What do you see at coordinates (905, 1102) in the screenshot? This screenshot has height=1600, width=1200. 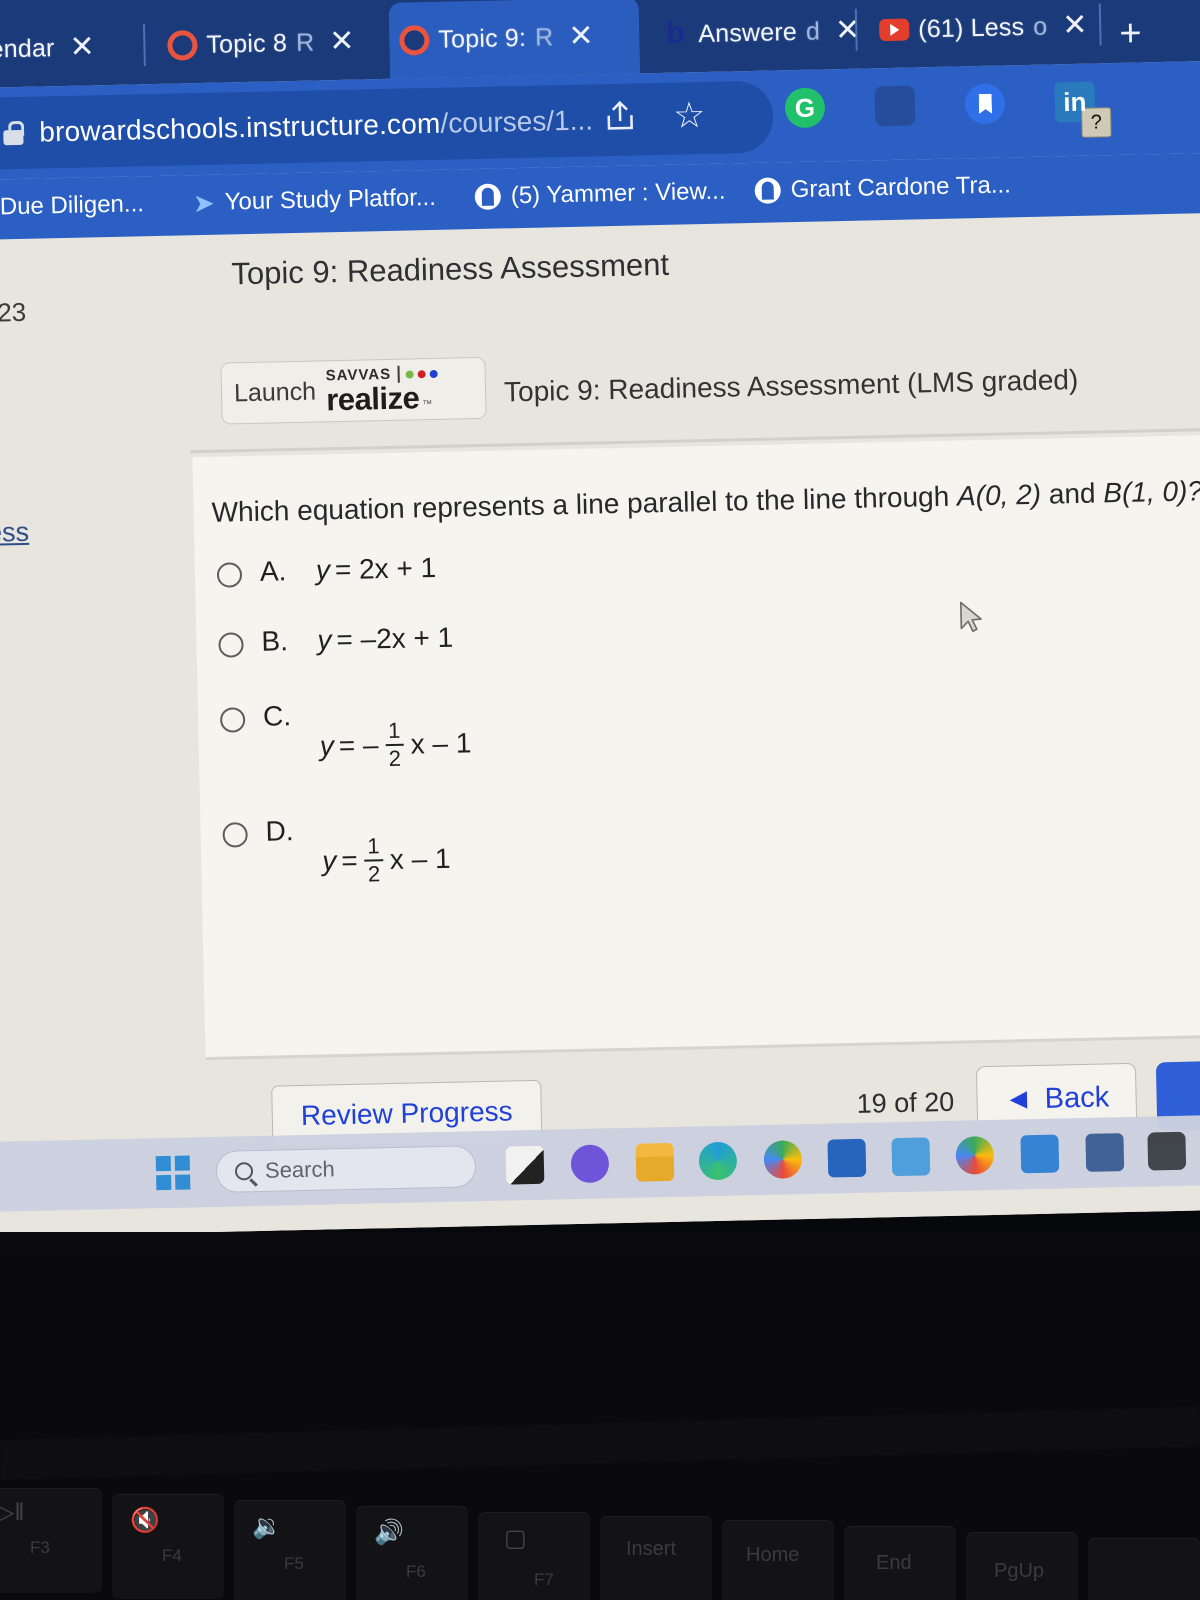 I see `page-counter: 19 of 20` at bounding box center [905, 1102].